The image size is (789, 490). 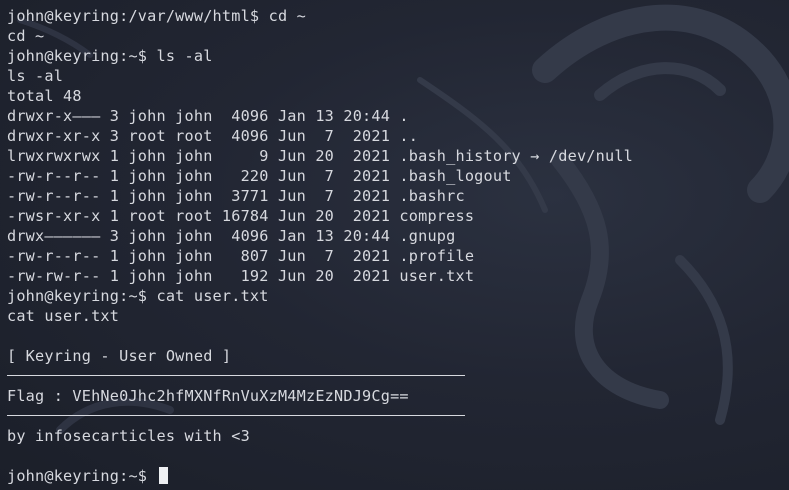 What do you see at coordinates (156, 16) in the screenshot?
I see `terminal-line: john@keyring:/var/www/html$ cd ~` at bounding box center [156, 16].